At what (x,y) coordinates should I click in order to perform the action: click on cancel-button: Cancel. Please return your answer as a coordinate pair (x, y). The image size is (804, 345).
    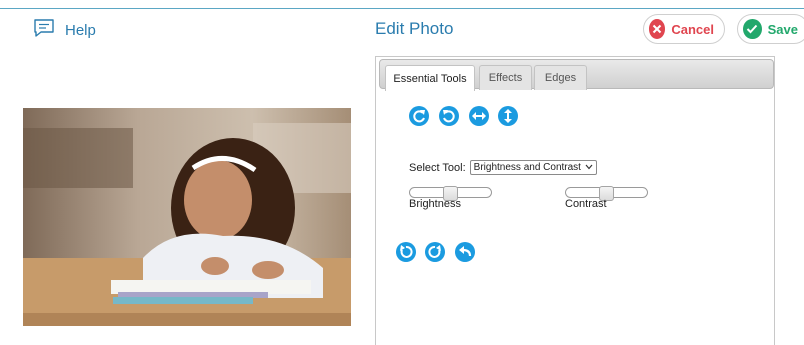
    Looking at the image, I should click on (684, 29).